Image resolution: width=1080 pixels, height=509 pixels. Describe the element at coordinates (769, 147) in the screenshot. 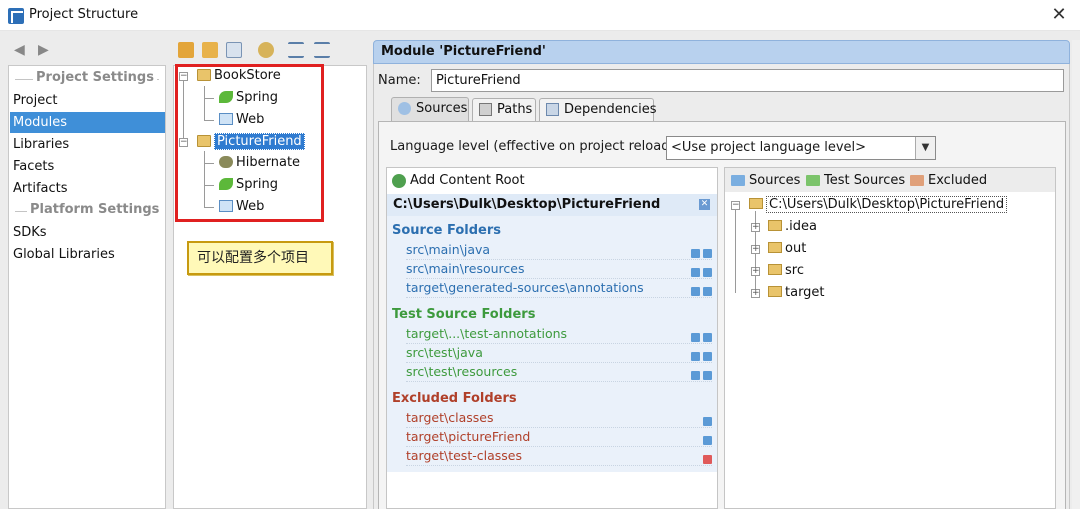

I see `language-level-value: <Use project language level>` at that location.